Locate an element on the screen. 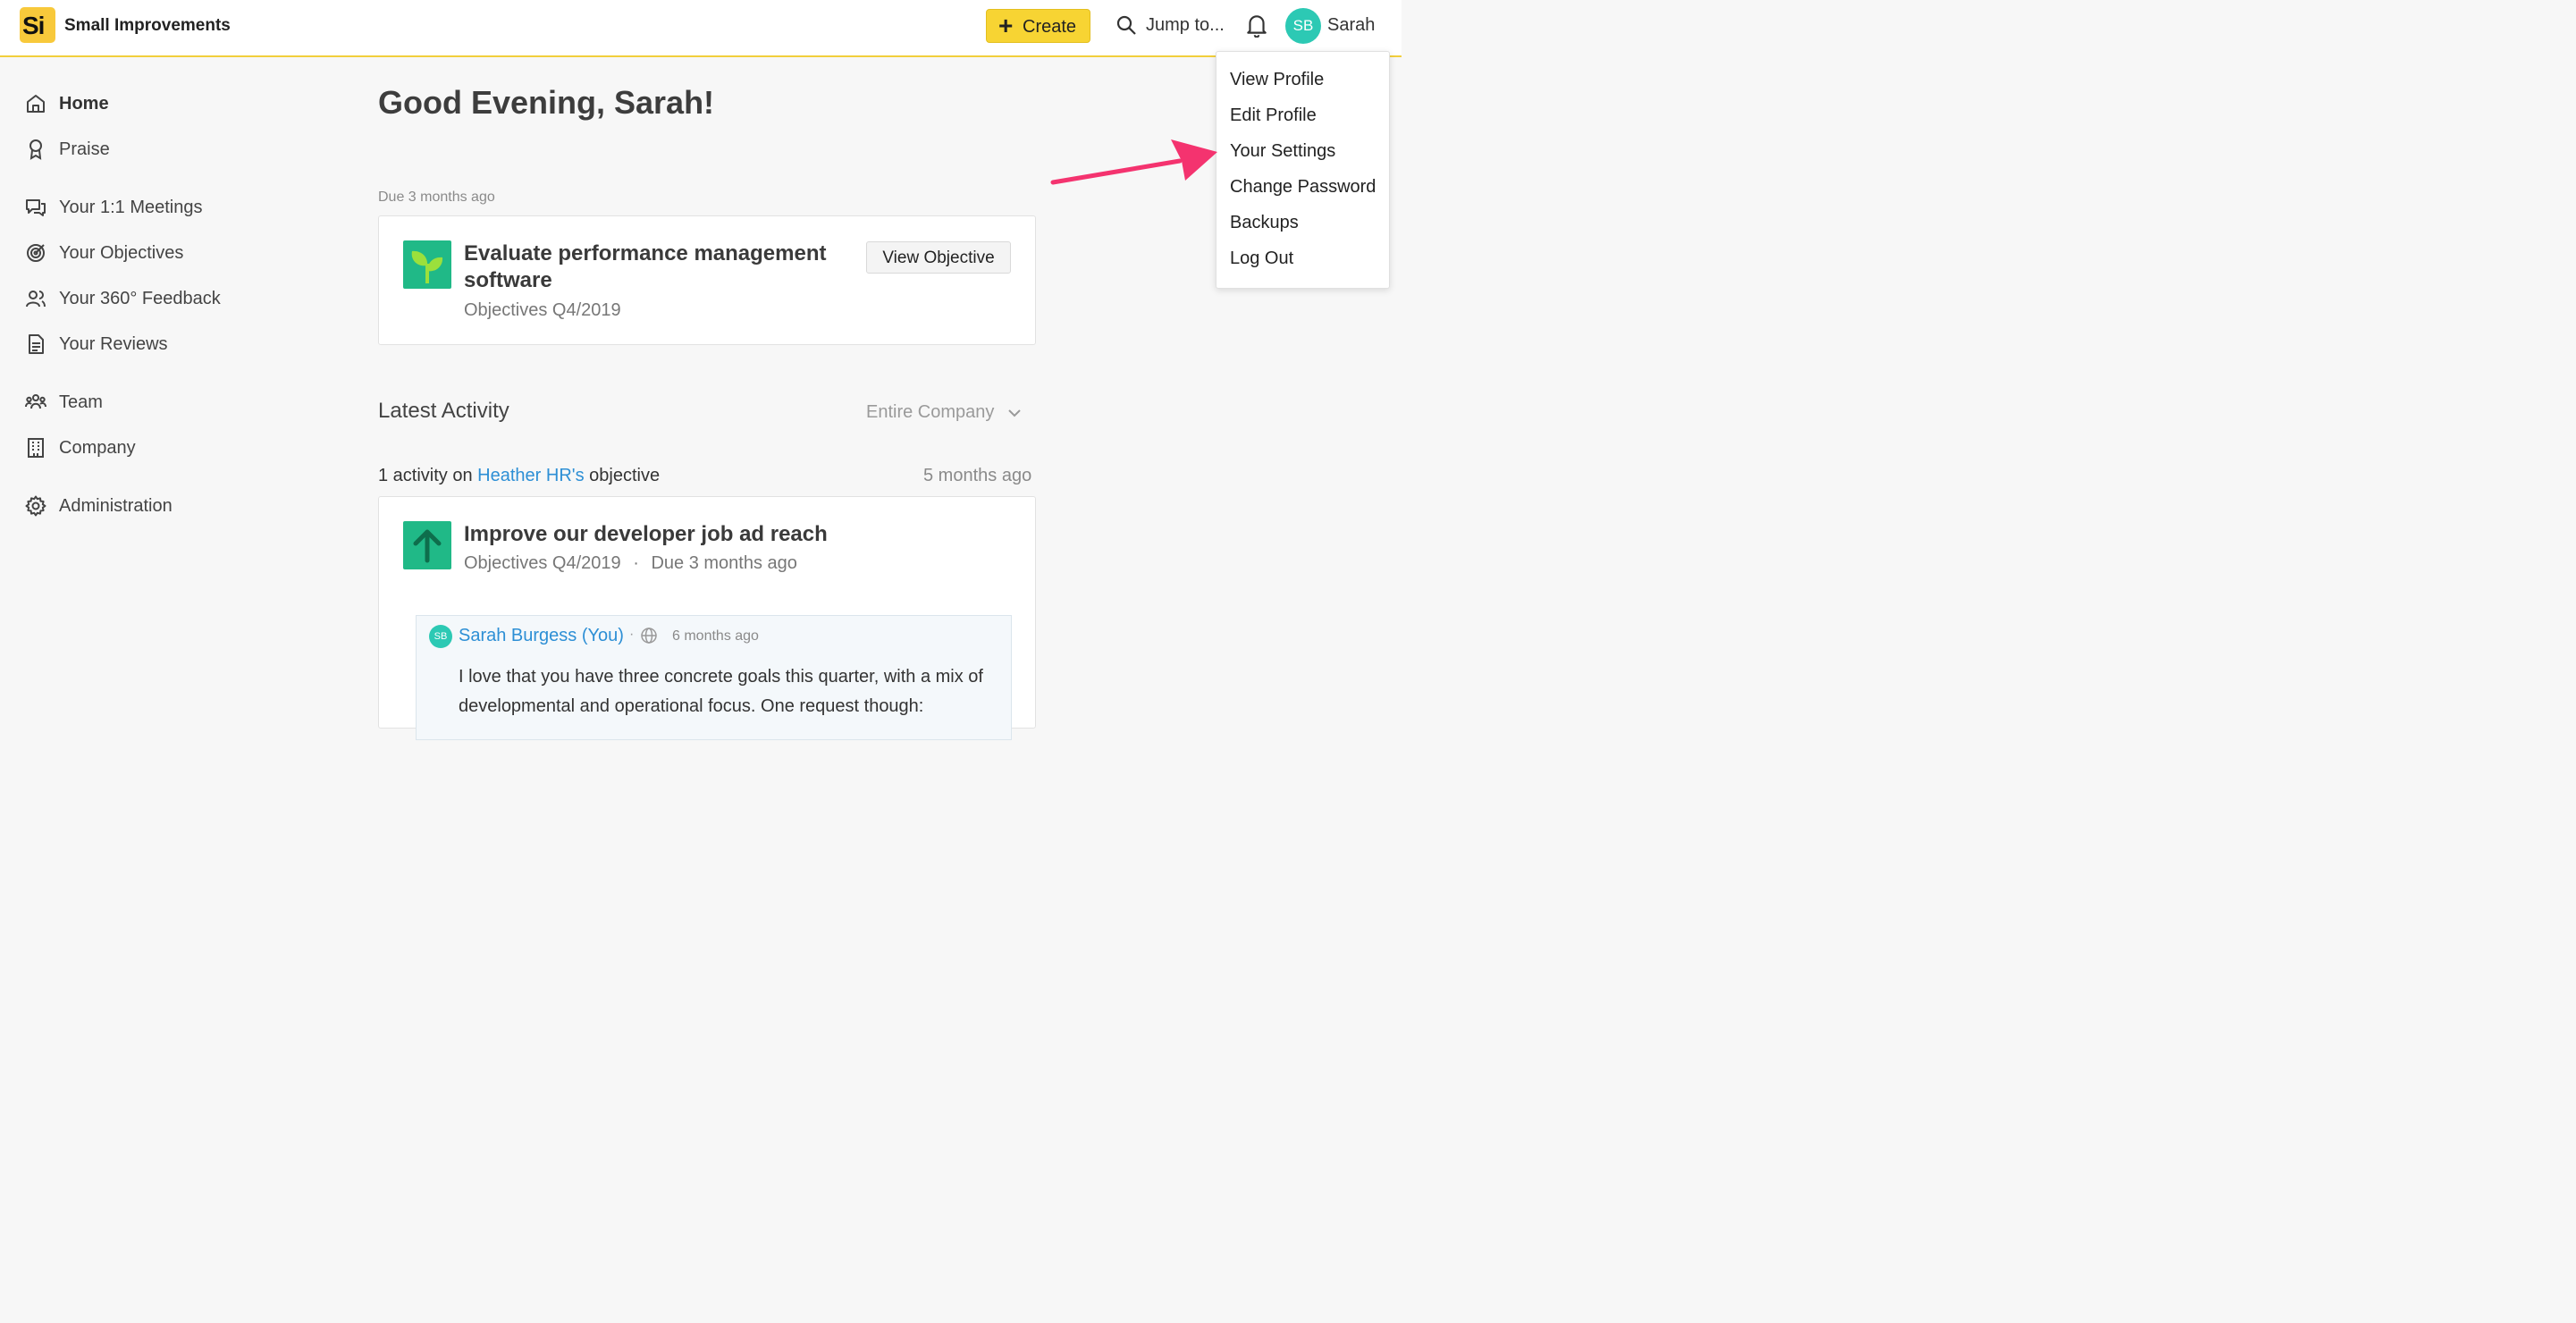 The height and width of the screenshot is (1323, 2576). create-button: + Create is located at coordinates (1038, 26).